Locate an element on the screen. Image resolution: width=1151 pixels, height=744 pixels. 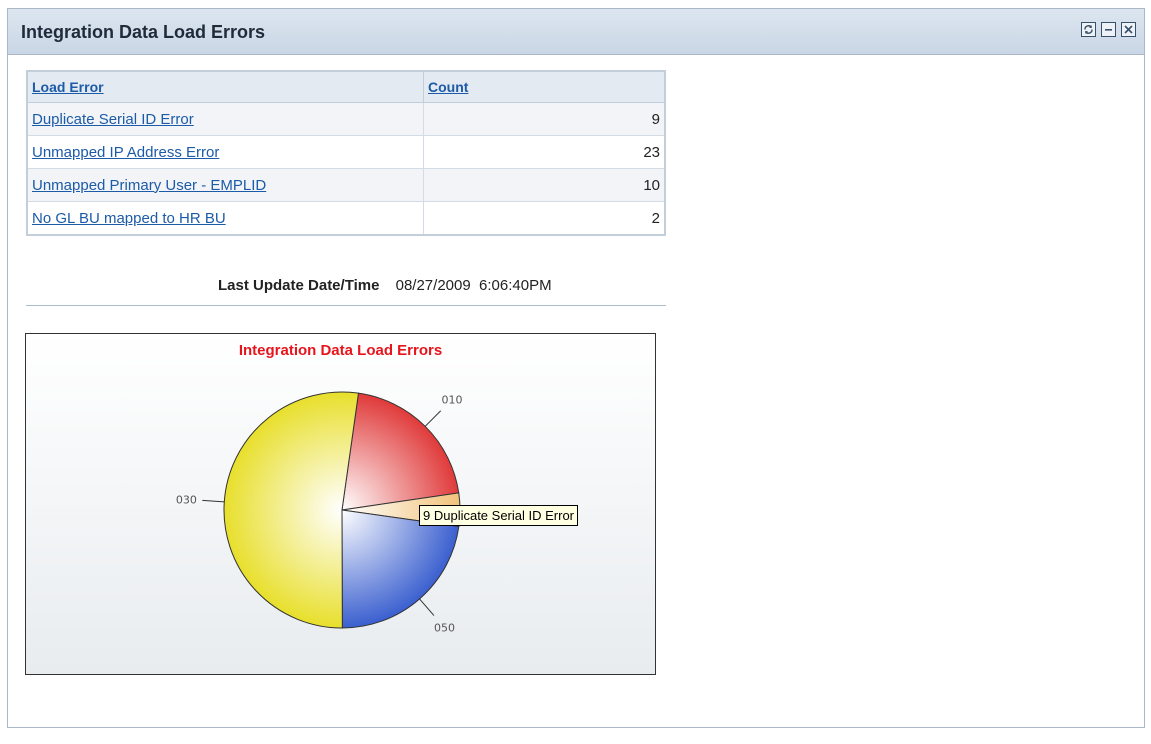
header-count: Count is located at coordinates (544, 86).